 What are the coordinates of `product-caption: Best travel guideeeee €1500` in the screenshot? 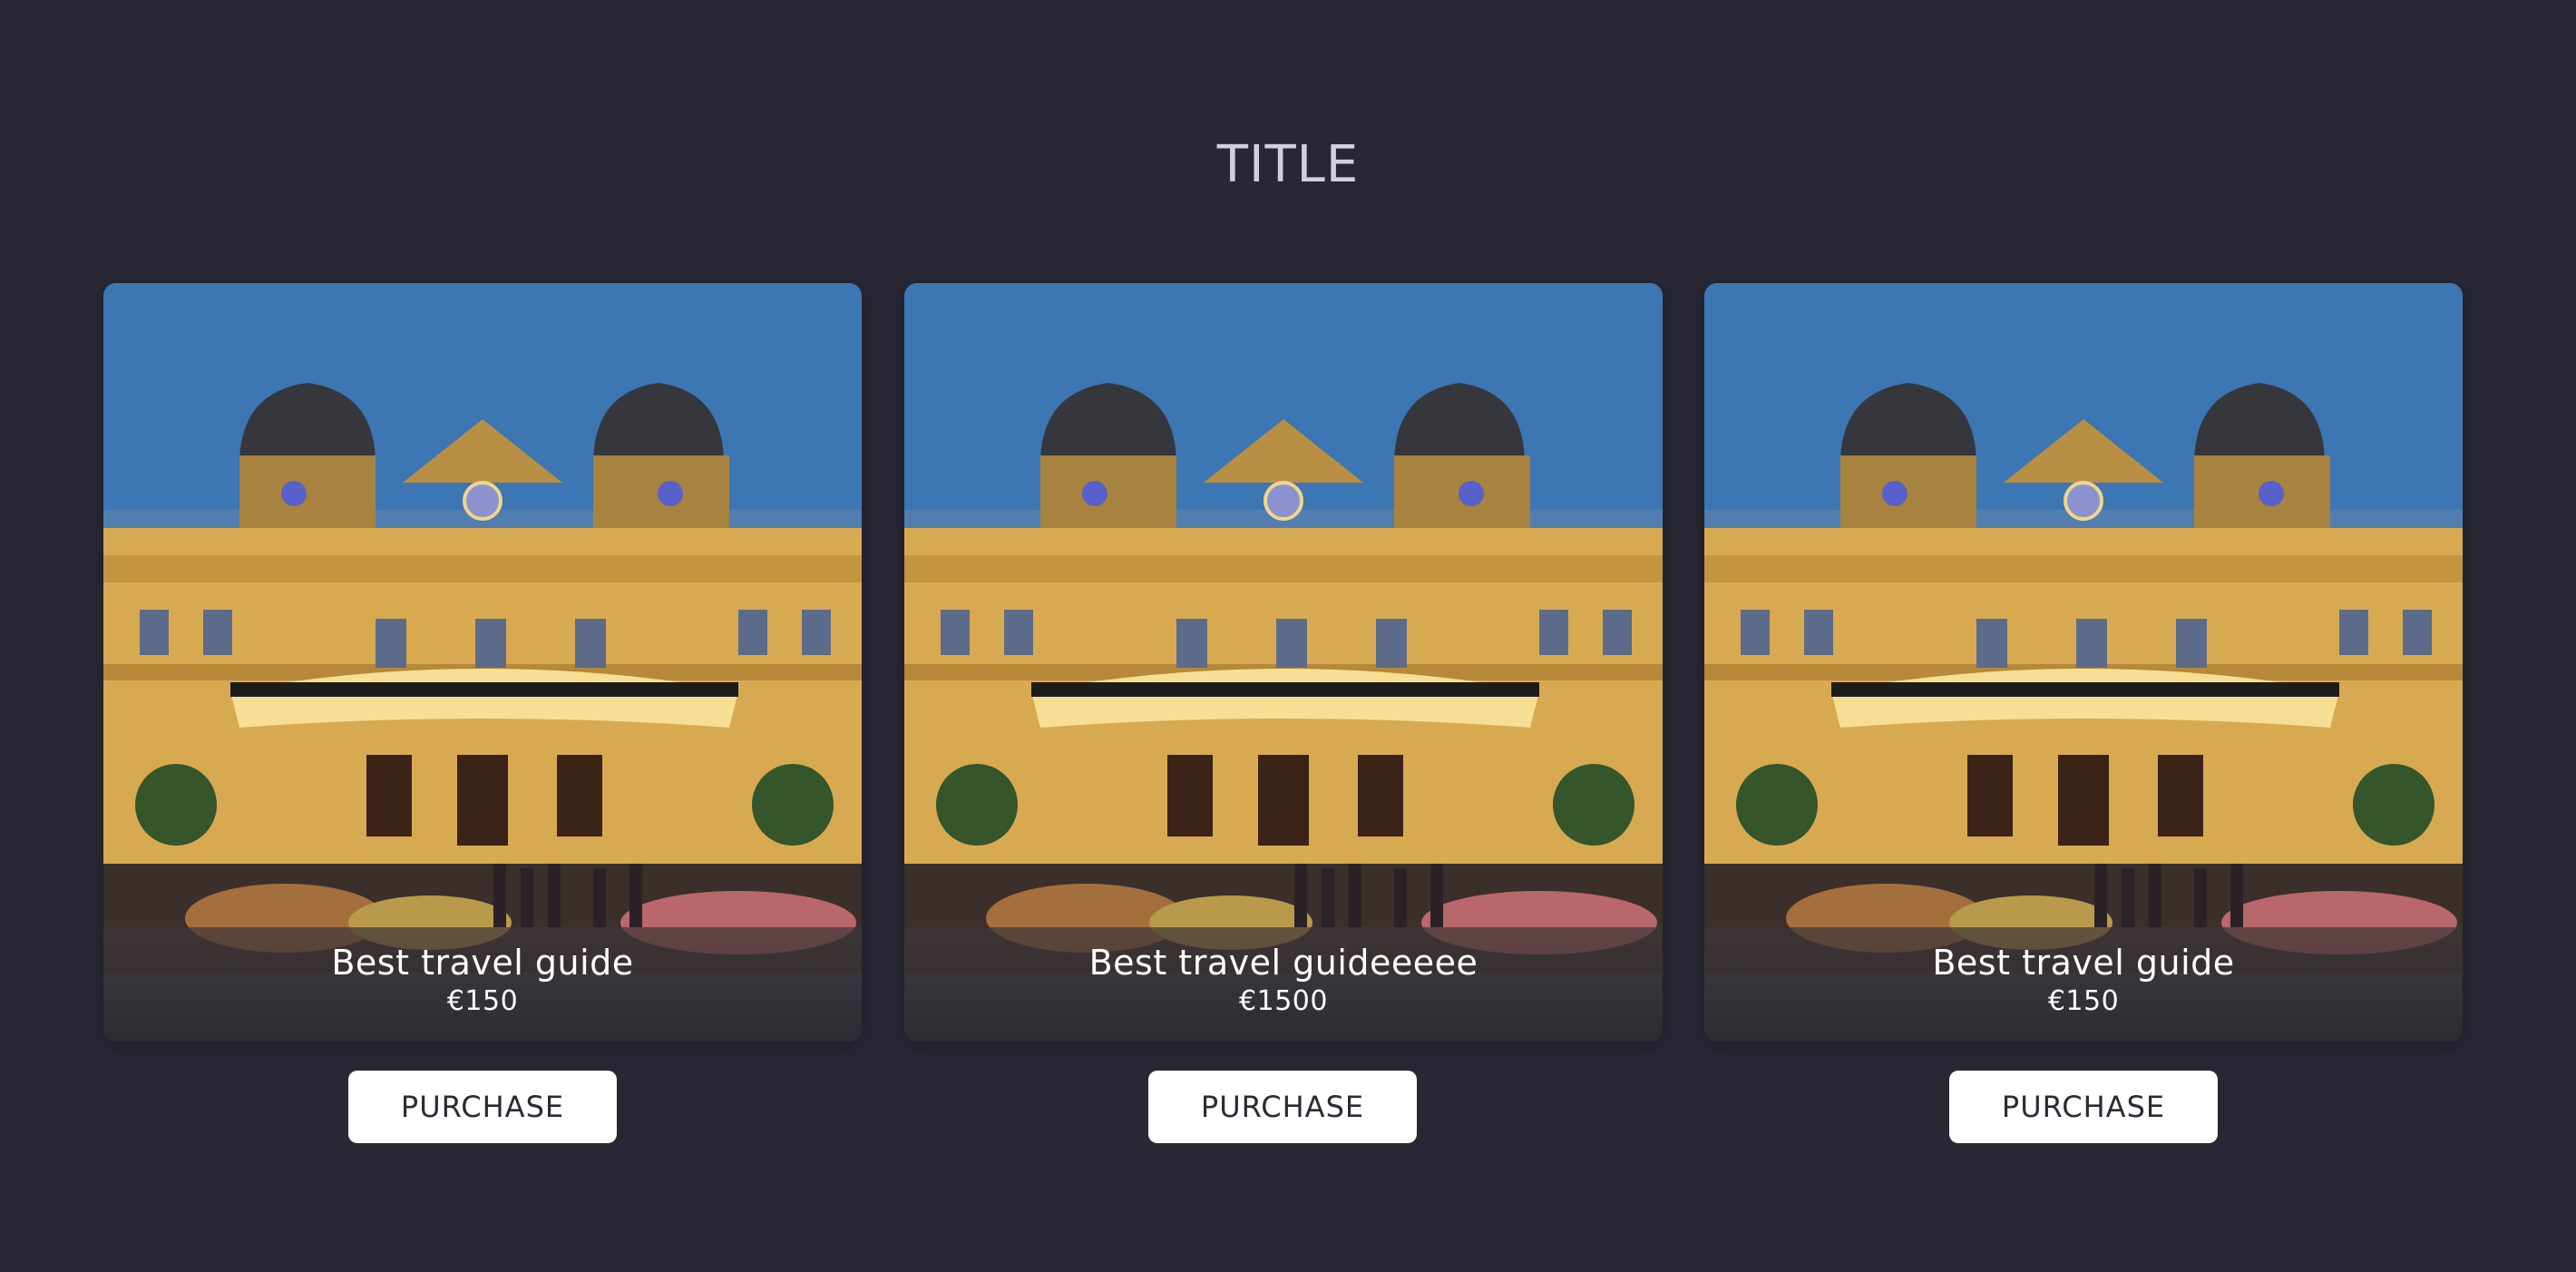 It's located at (1283, 984).